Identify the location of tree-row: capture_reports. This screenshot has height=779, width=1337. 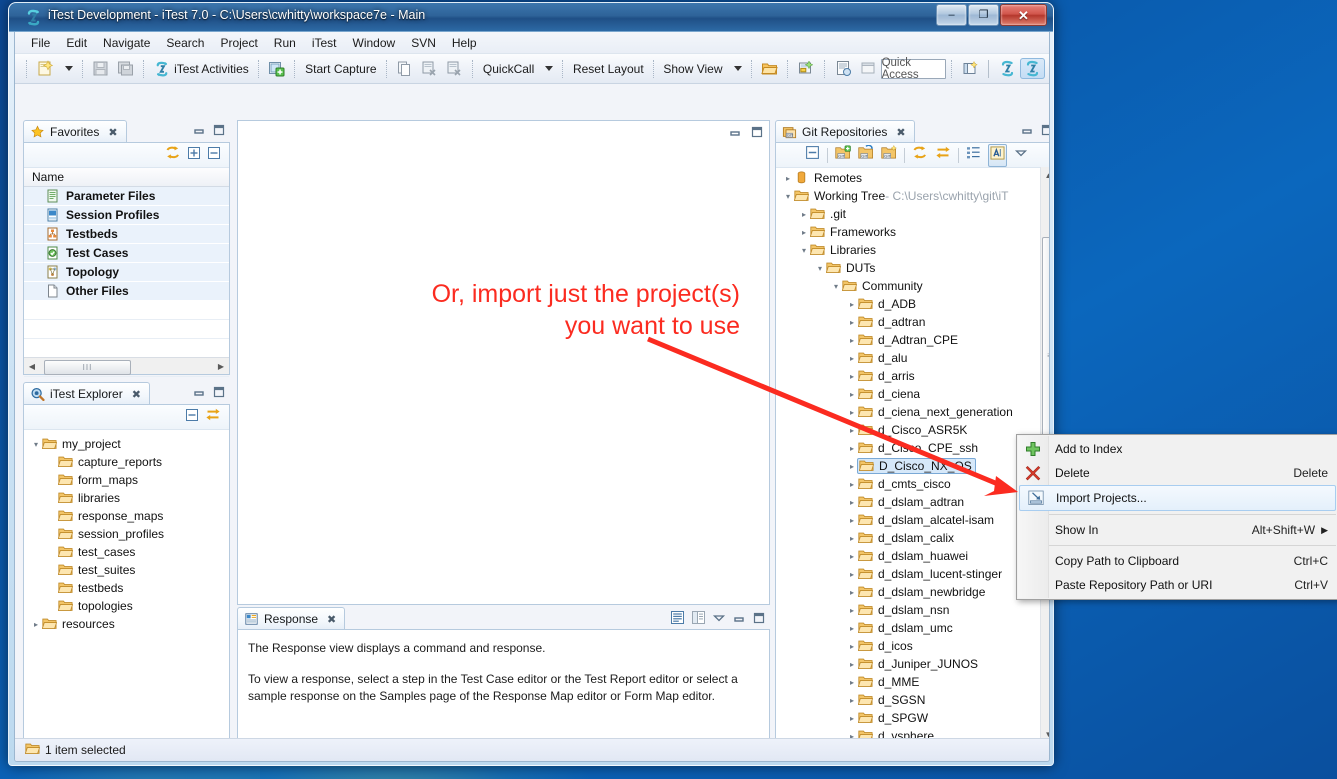
(126, 462).